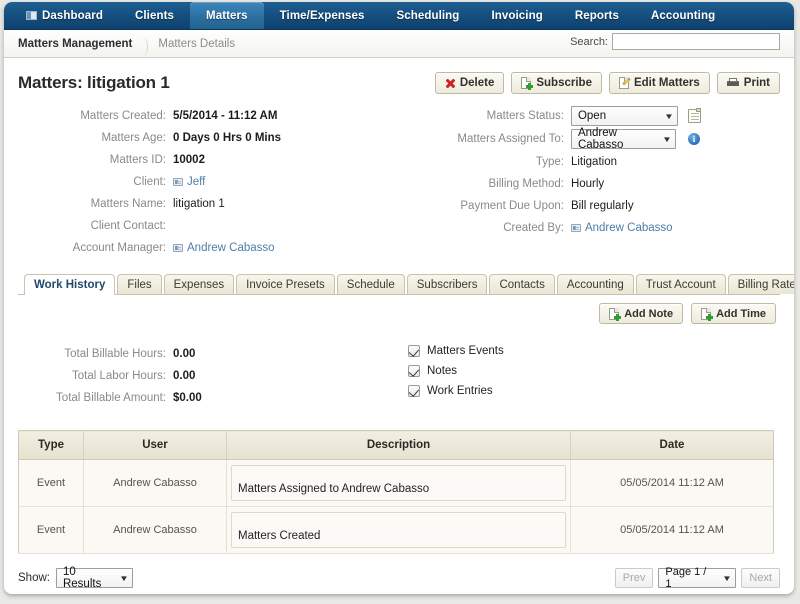  Describe the element at coordinates (82, 578) in the screenshot. I see `selected-value: 10 Results` at that location.